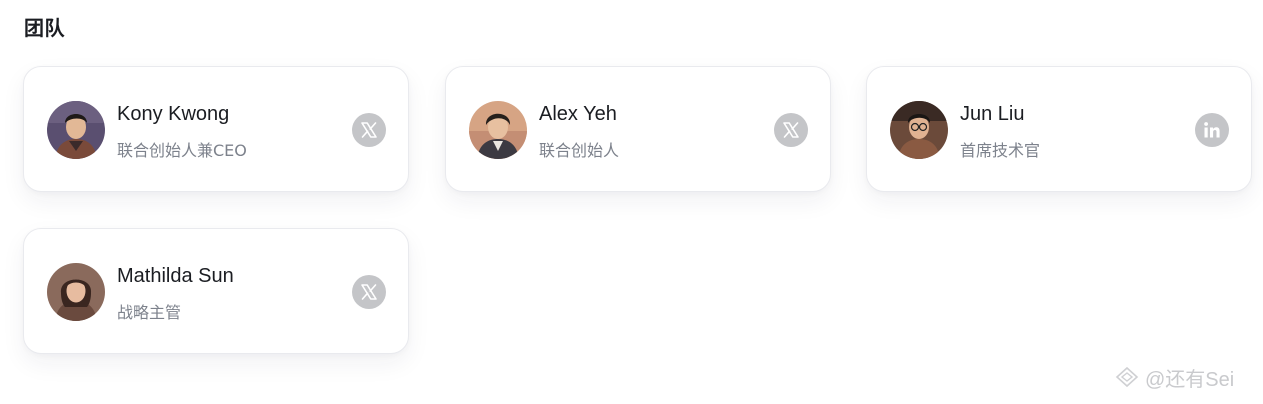 This screenshot has width=1263, height=404. Describe the element at coordinates (1127, 377) in the screenshot. I see `watermark-logo-icon` at that location.